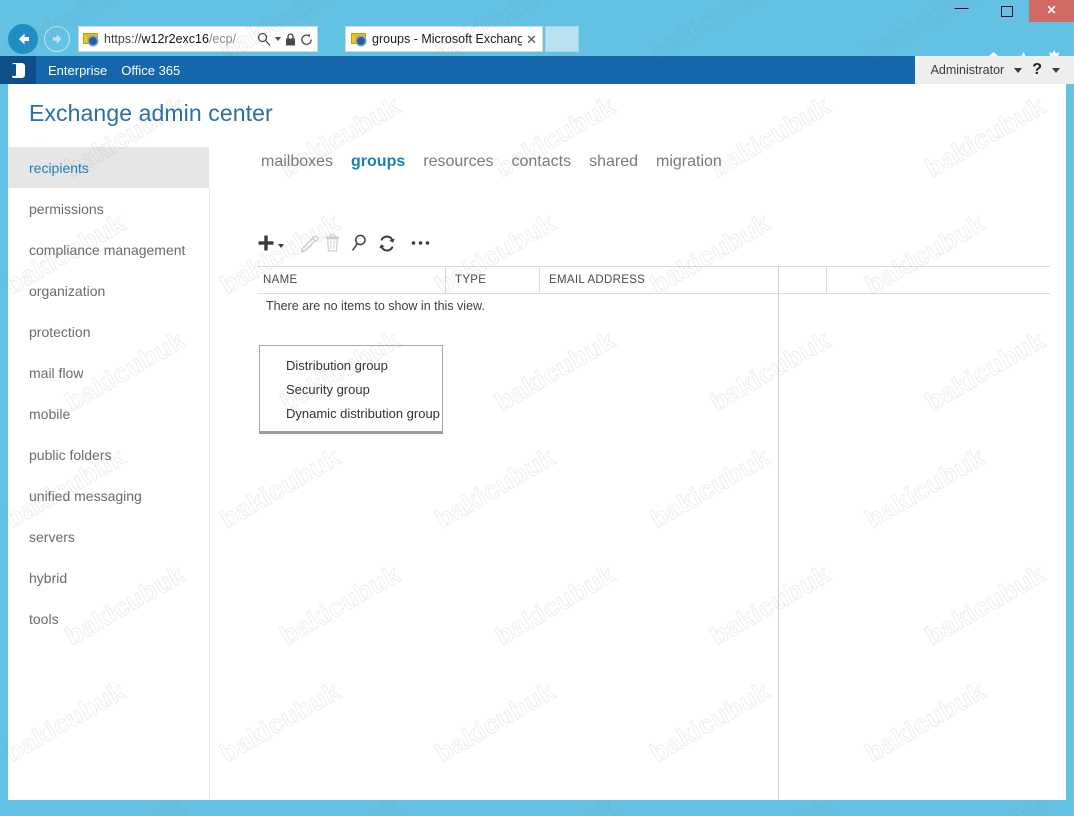 The height and width of the screenshot is (816, 1074). What do you see at coordinates (689, 162) in the screenshot?
I see `tab-migration: migration` at bounding box center [689, 162].